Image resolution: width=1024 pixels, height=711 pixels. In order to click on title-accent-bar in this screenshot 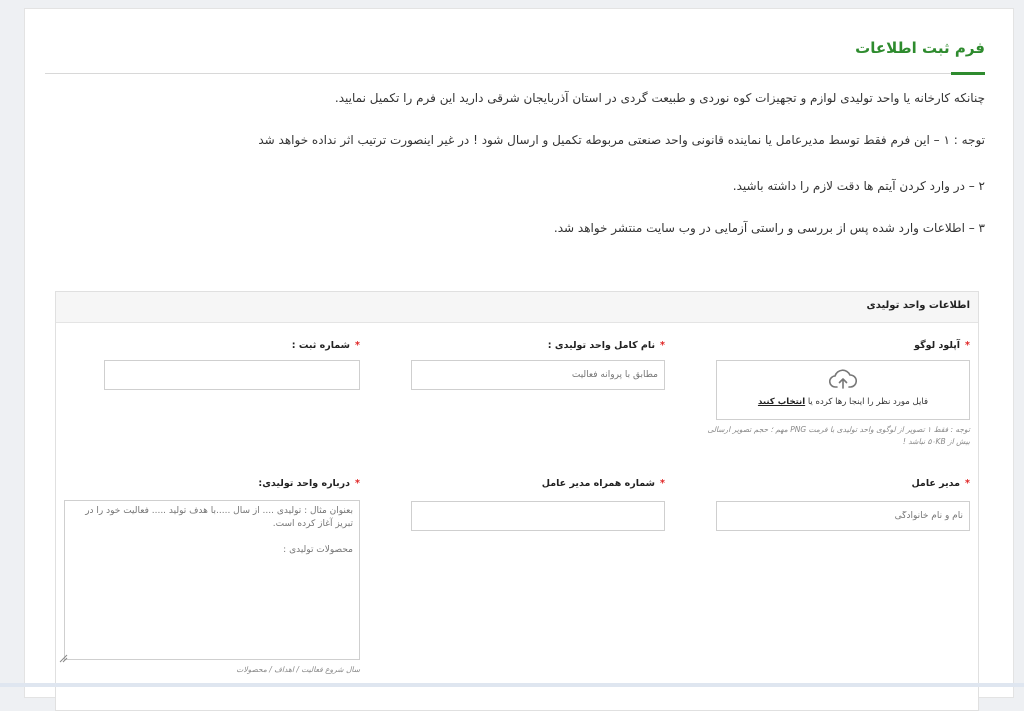, I will do `click(968, 73)`.